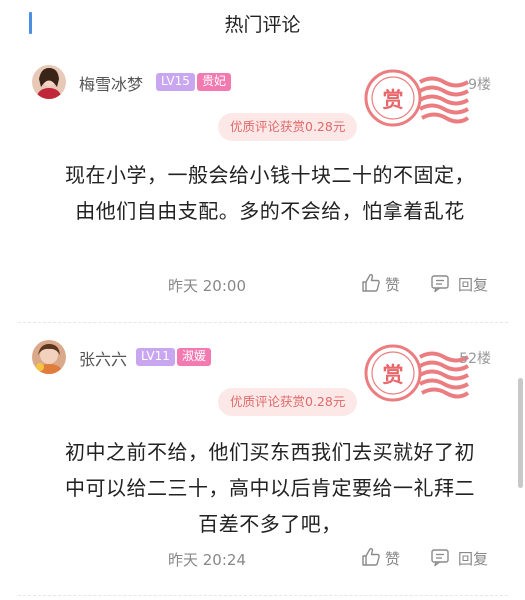  Describe the element at coordinates (475, 359) in the screenshot. I see `floor-number: 52楼` at that location.